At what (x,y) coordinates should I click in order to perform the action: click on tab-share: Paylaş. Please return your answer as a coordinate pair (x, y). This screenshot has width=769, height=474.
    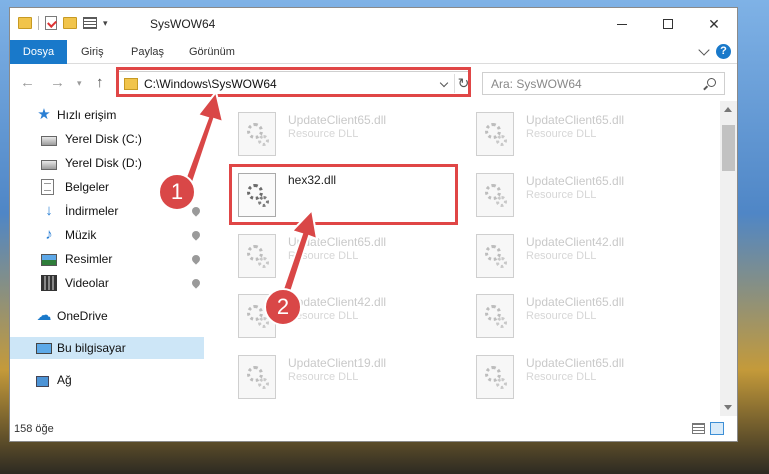
    Looking at the image, I should click on (147, 52).